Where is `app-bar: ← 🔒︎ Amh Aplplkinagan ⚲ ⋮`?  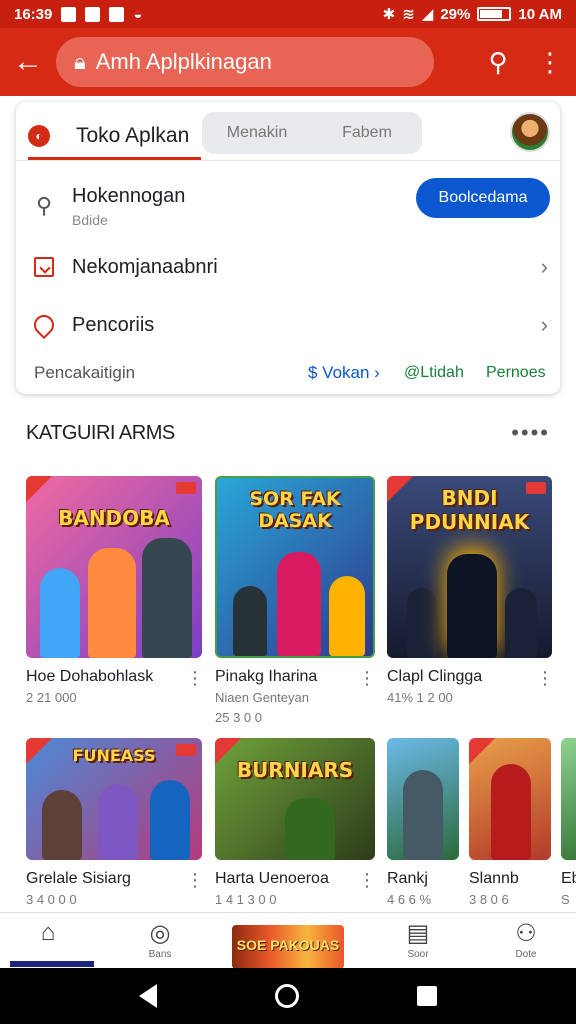
app-bar: ← 🔒︎ Amh Aplplkinagan ⚲ ⋮ is located at coordinates (288, 62).